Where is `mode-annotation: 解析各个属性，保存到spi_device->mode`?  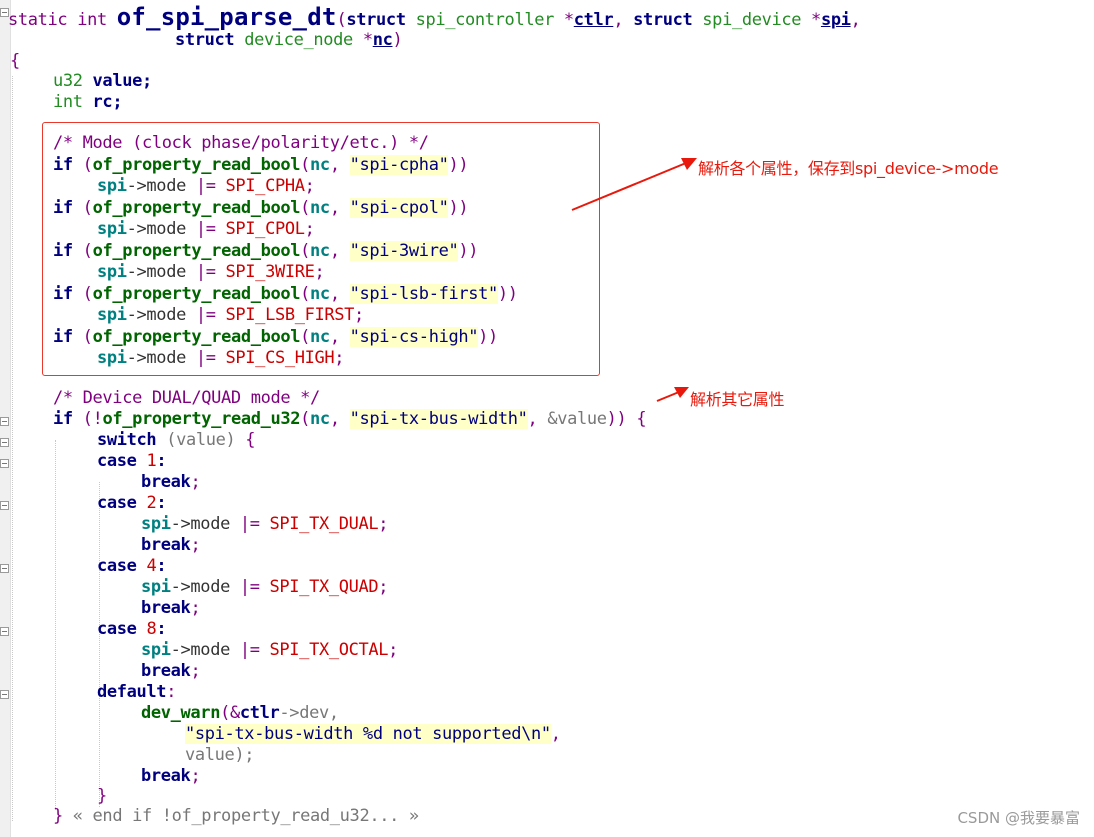 mode-annotation: 解析各个属性，保存到spi_device->mode is located at coordinates (848, 168).